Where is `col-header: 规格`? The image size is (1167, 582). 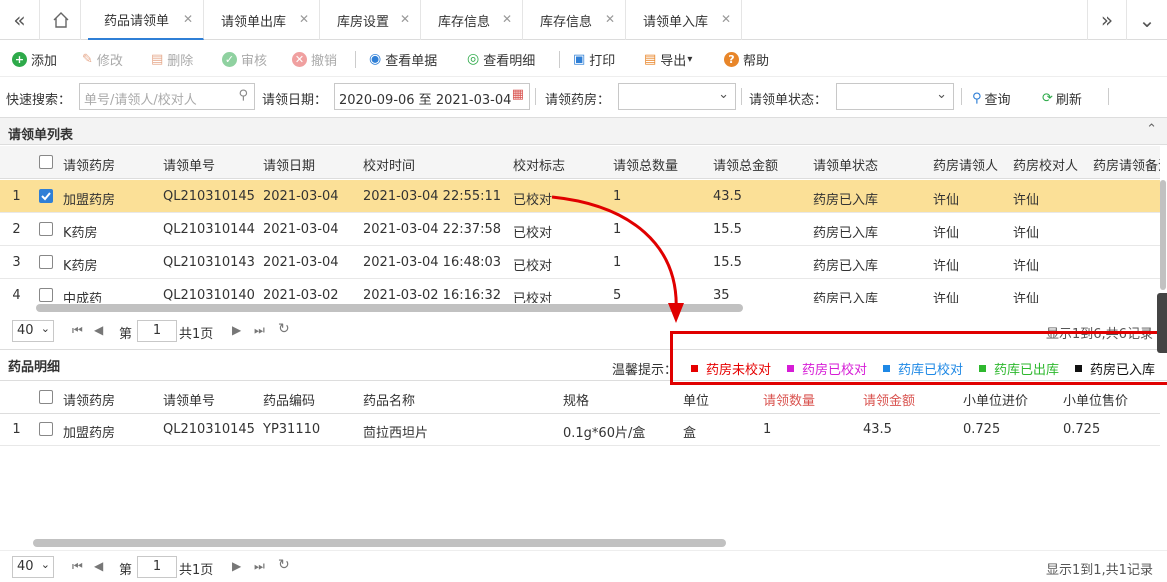
col-header: 规格 is located at coordinates (576, 399).